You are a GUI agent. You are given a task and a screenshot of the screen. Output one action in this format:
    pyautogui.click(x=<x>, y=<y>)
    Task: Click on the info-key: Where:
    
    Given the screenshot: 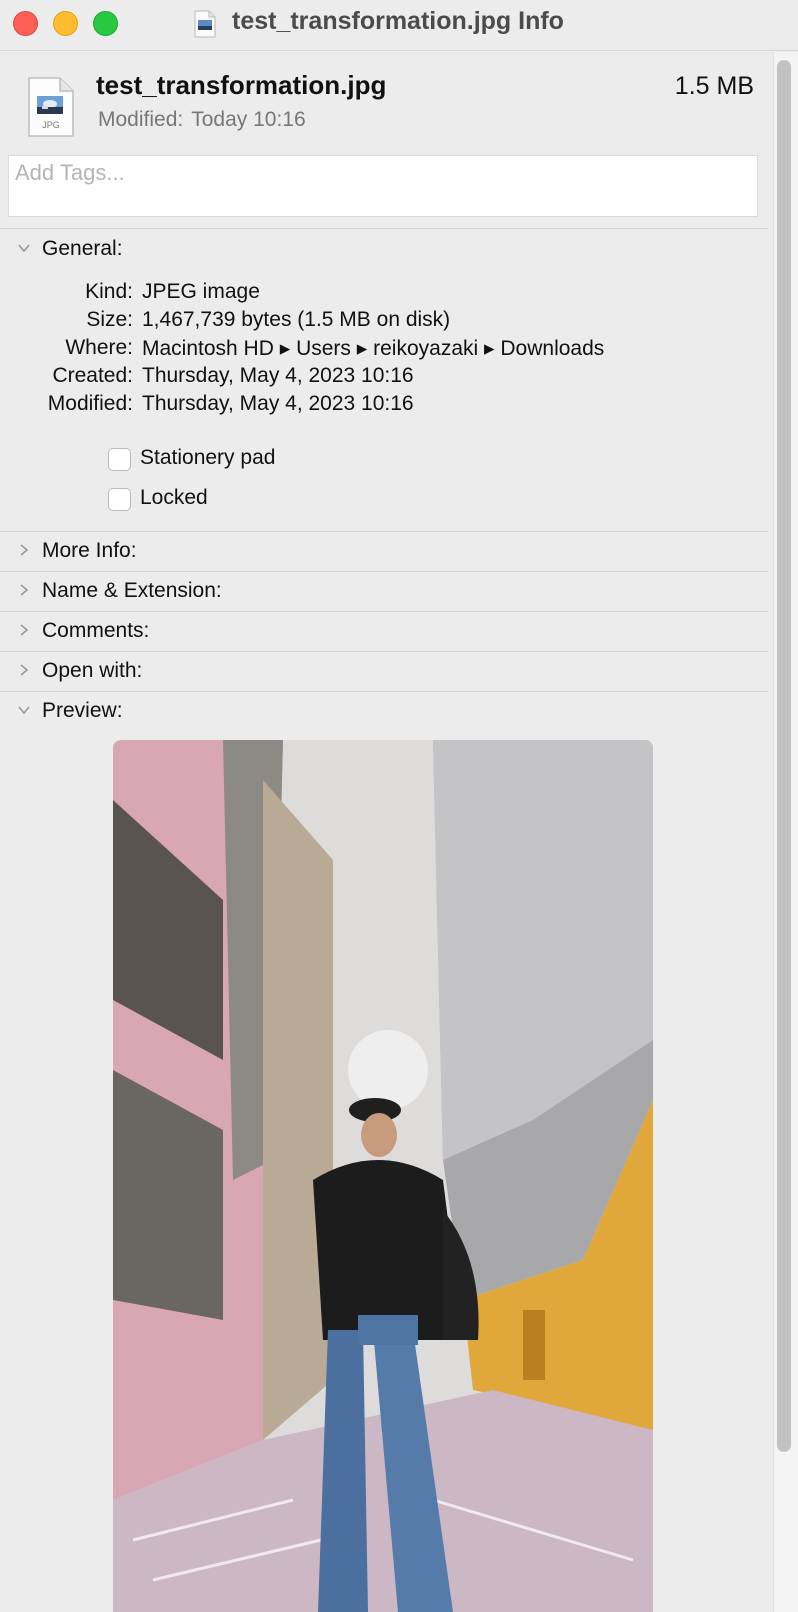 What is the action you would take?
    pyautogui.click(x=99, y=347)
    